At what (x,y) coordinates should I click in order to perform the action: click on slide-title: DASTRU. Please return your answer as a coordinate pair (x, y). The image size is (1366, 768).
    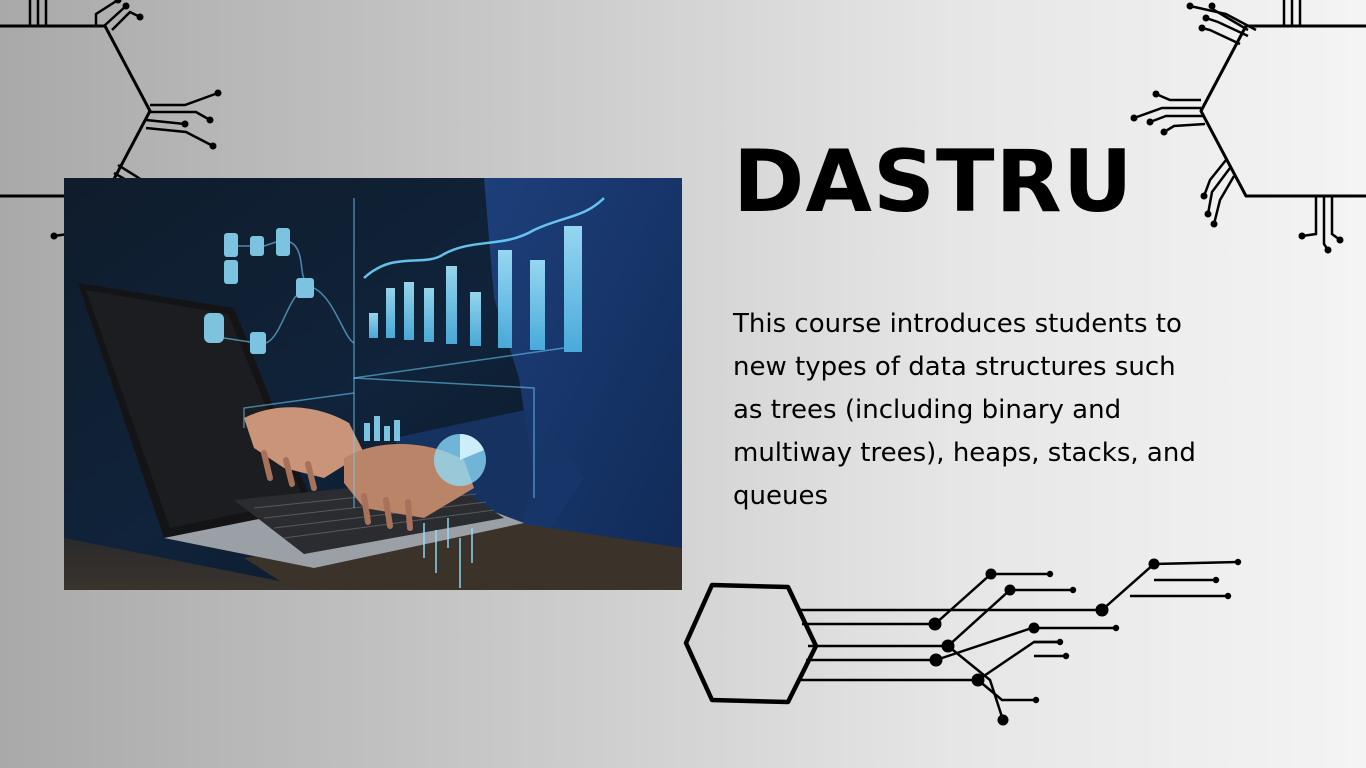
    Looking at the image, I should click on (933, 182).